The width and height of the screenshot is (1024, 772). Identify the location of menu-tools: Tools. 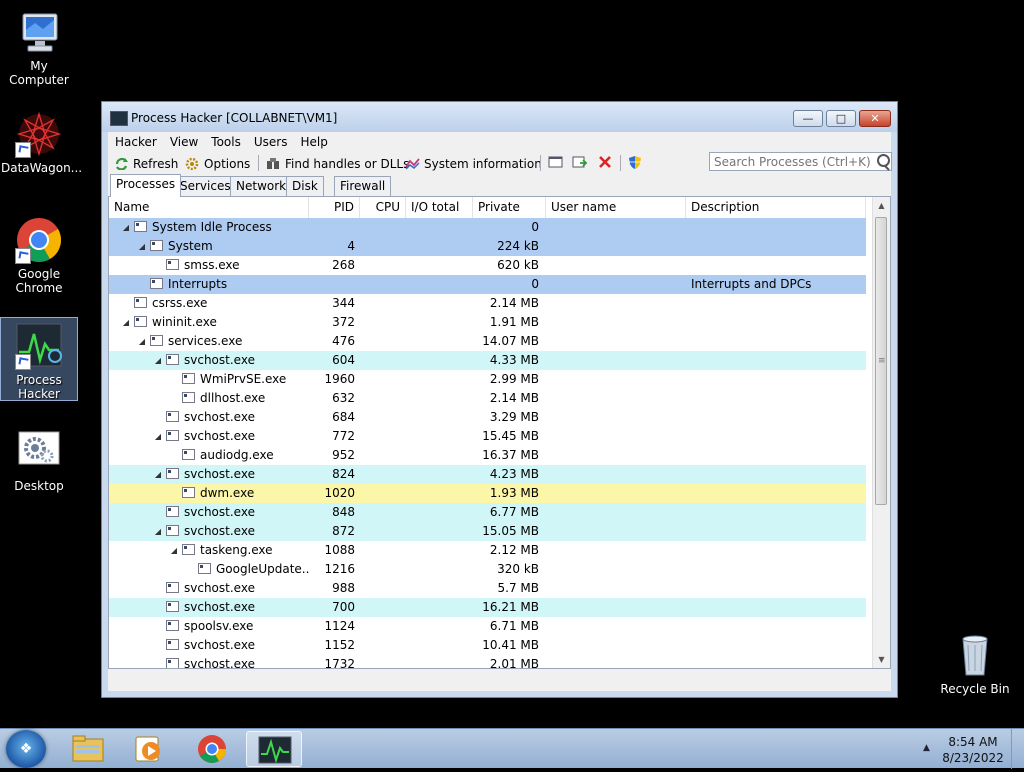
(225, 140).